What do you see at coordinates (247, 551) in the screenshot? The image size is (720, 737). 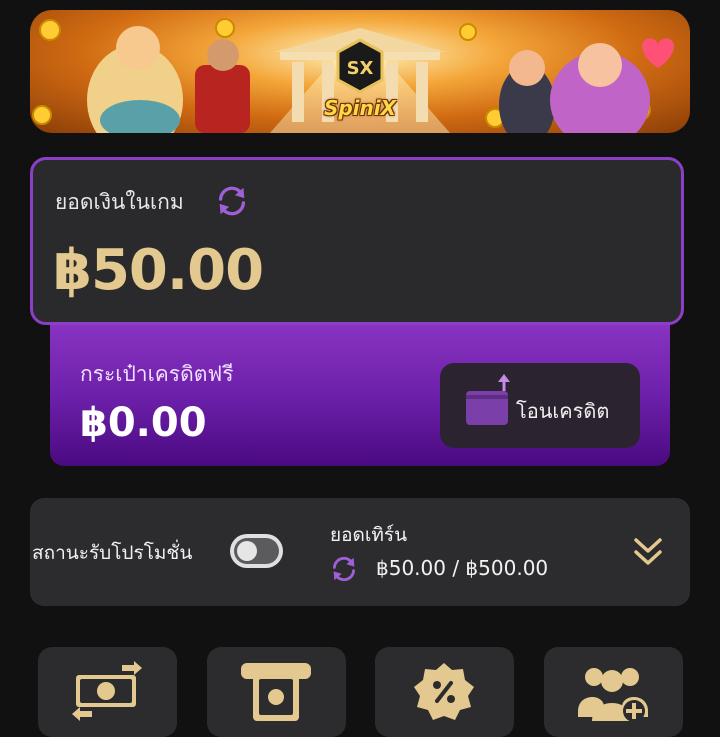 I see `toggle-knob` at bounding box center [247, 551].